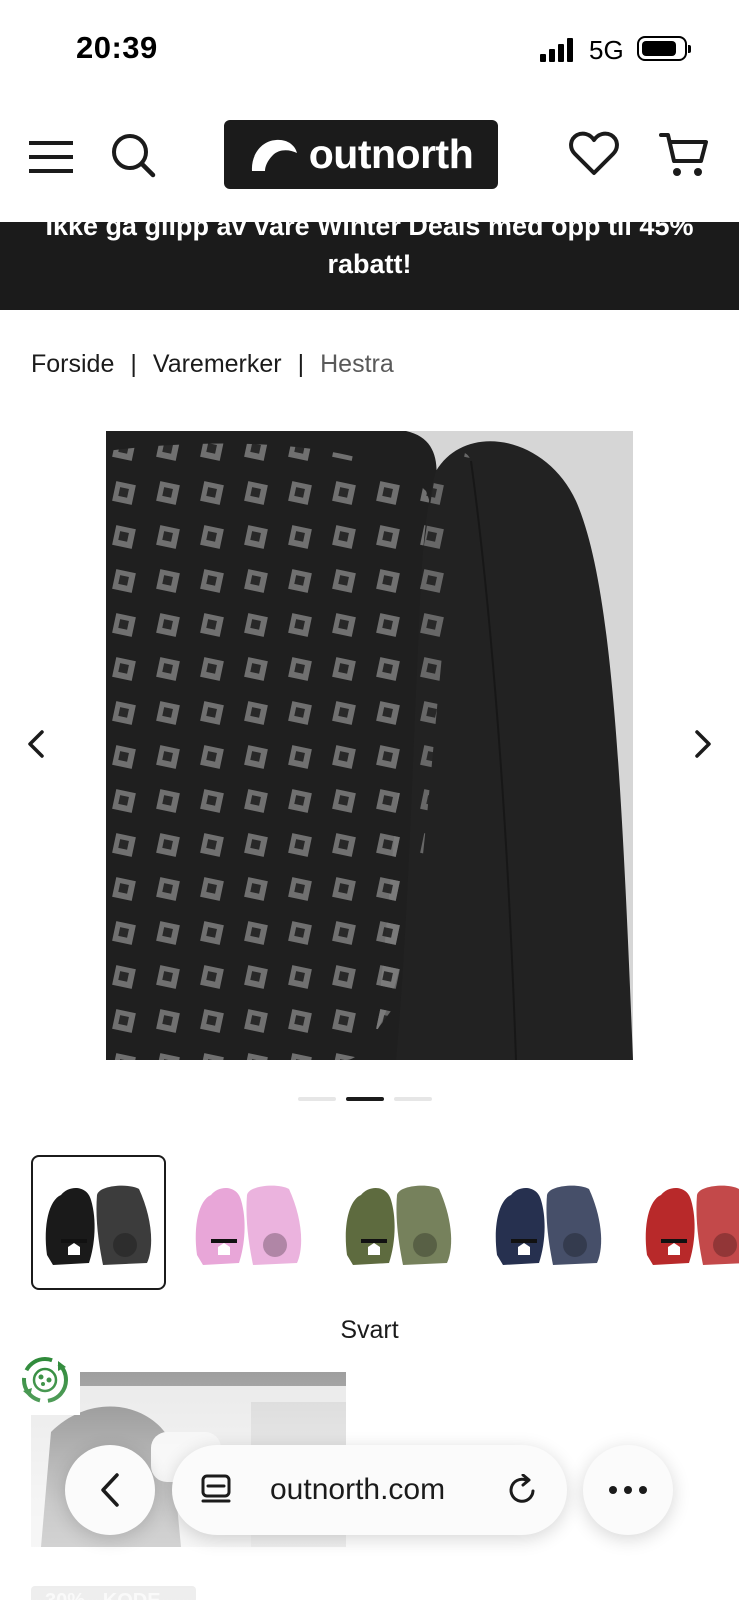  What do you see at coordinates (274, 155) in the screenshot?
I see `logo-mark-icon` at bounding box center [274, 155].